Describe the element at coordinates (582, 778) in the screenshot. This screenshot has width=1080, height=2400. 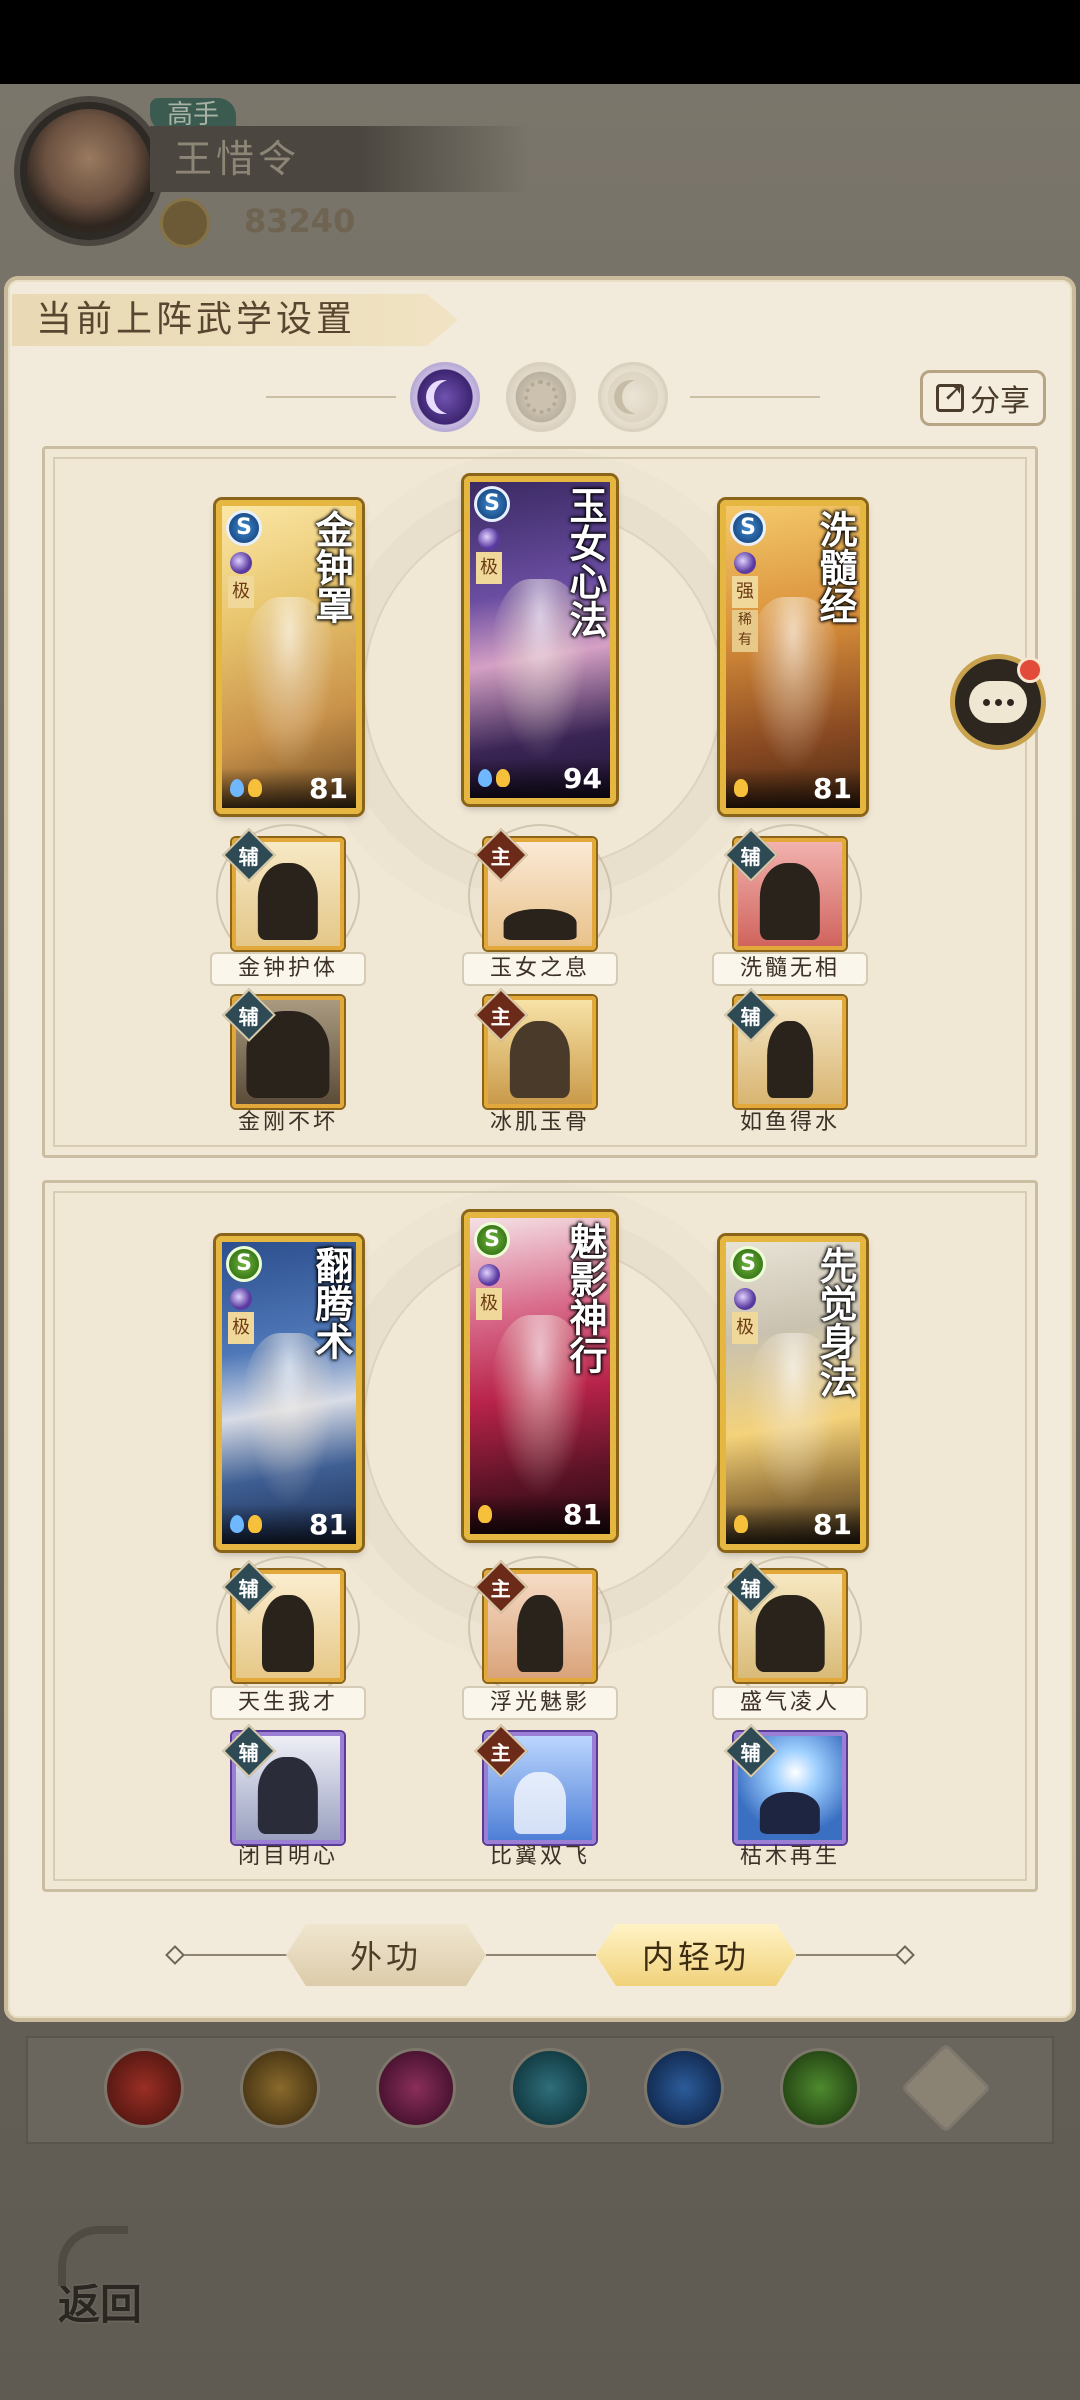
I see `card-level: 94` at that location.